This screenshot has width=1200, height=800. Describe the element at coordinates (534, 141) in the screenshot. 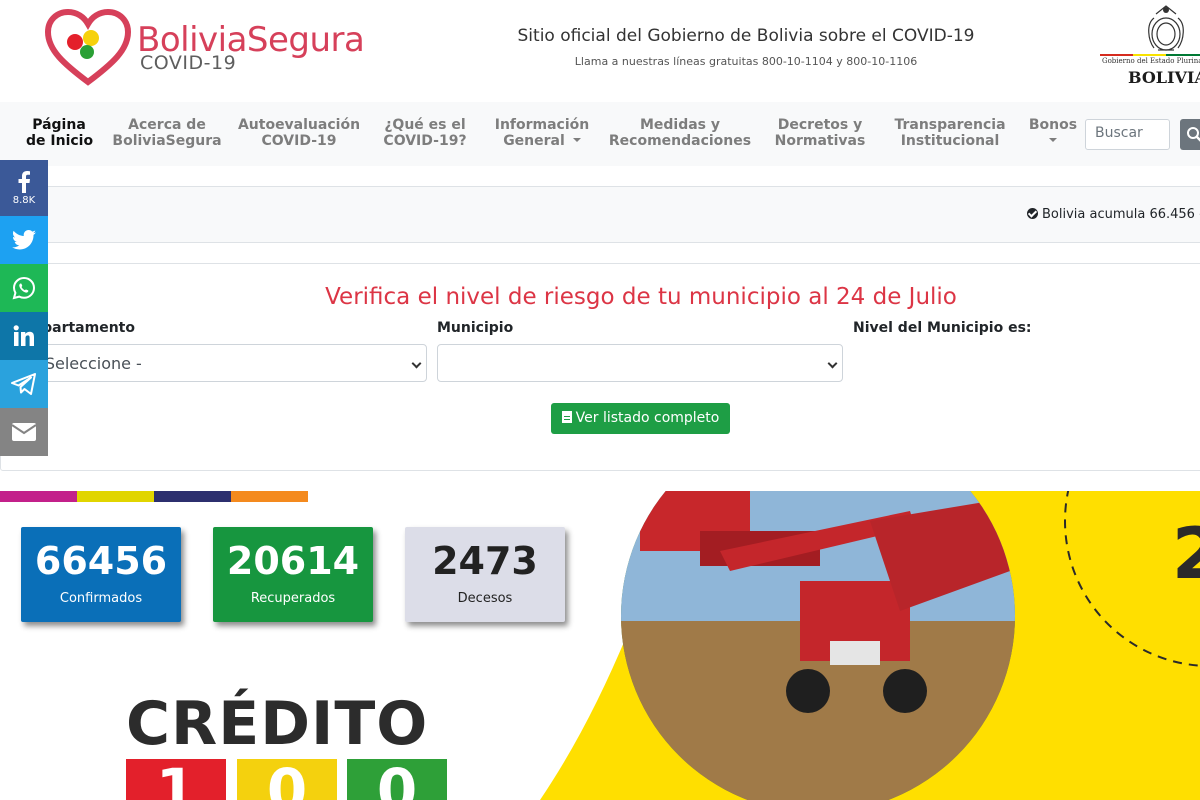

I see `nav-label: General` at that location.